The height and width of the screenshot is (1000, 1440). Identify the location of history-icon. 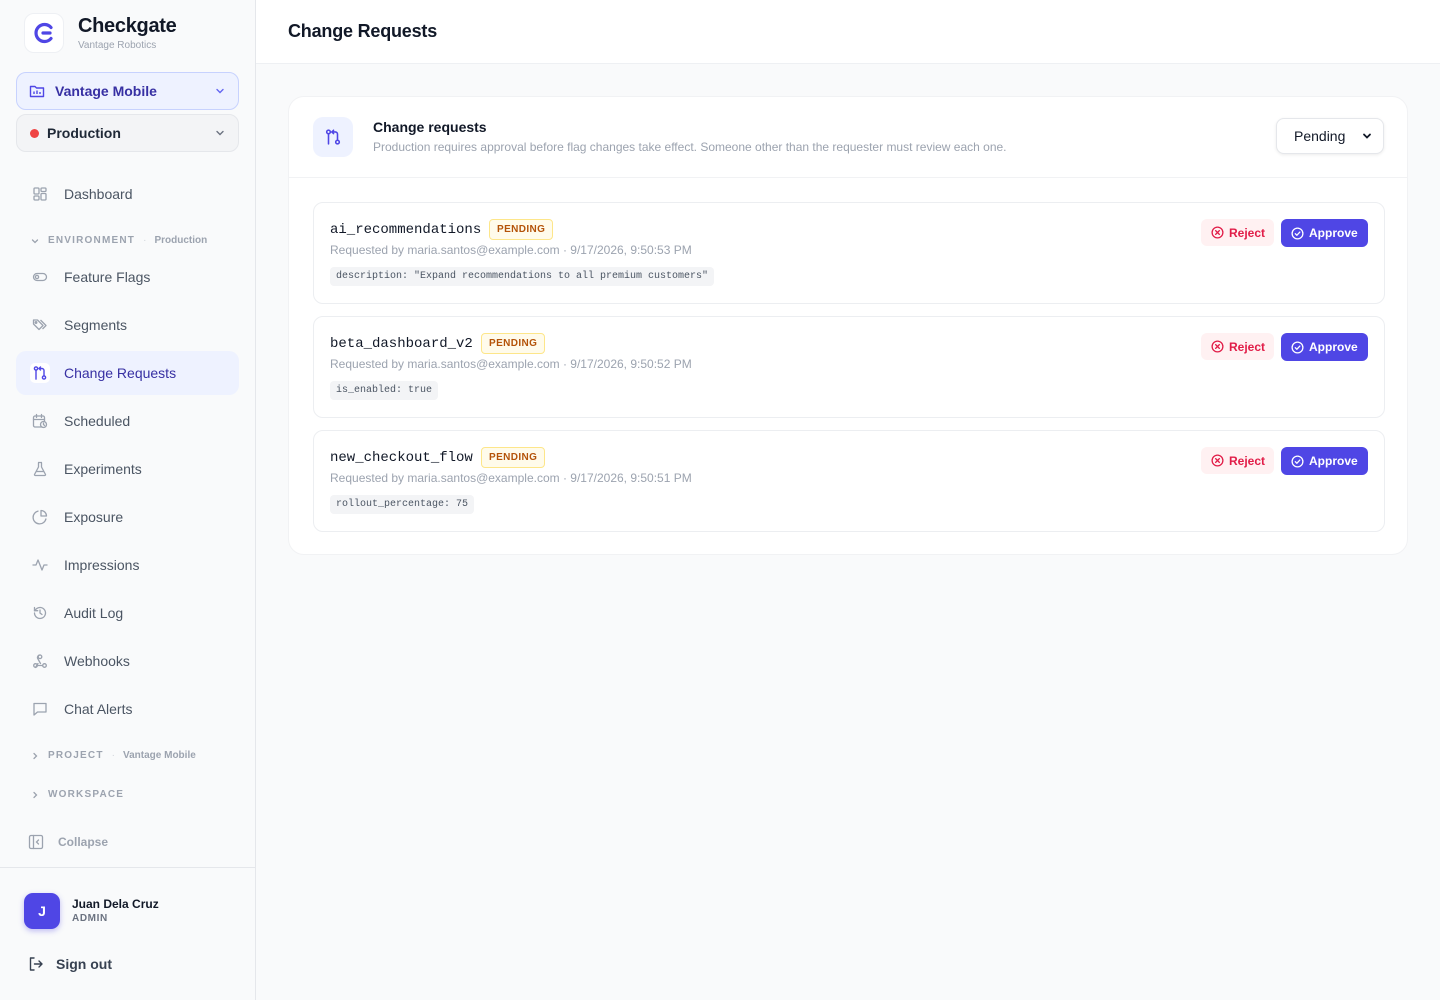
(40, 613).